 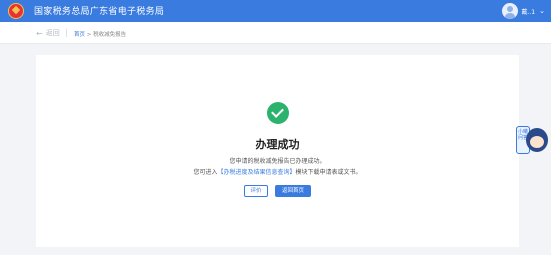 What do you see at coordinates (99, 12) in the screenshot?
I see `site-title: 国家税务总局广东省电子税务局` at bounding box center [99, 12].